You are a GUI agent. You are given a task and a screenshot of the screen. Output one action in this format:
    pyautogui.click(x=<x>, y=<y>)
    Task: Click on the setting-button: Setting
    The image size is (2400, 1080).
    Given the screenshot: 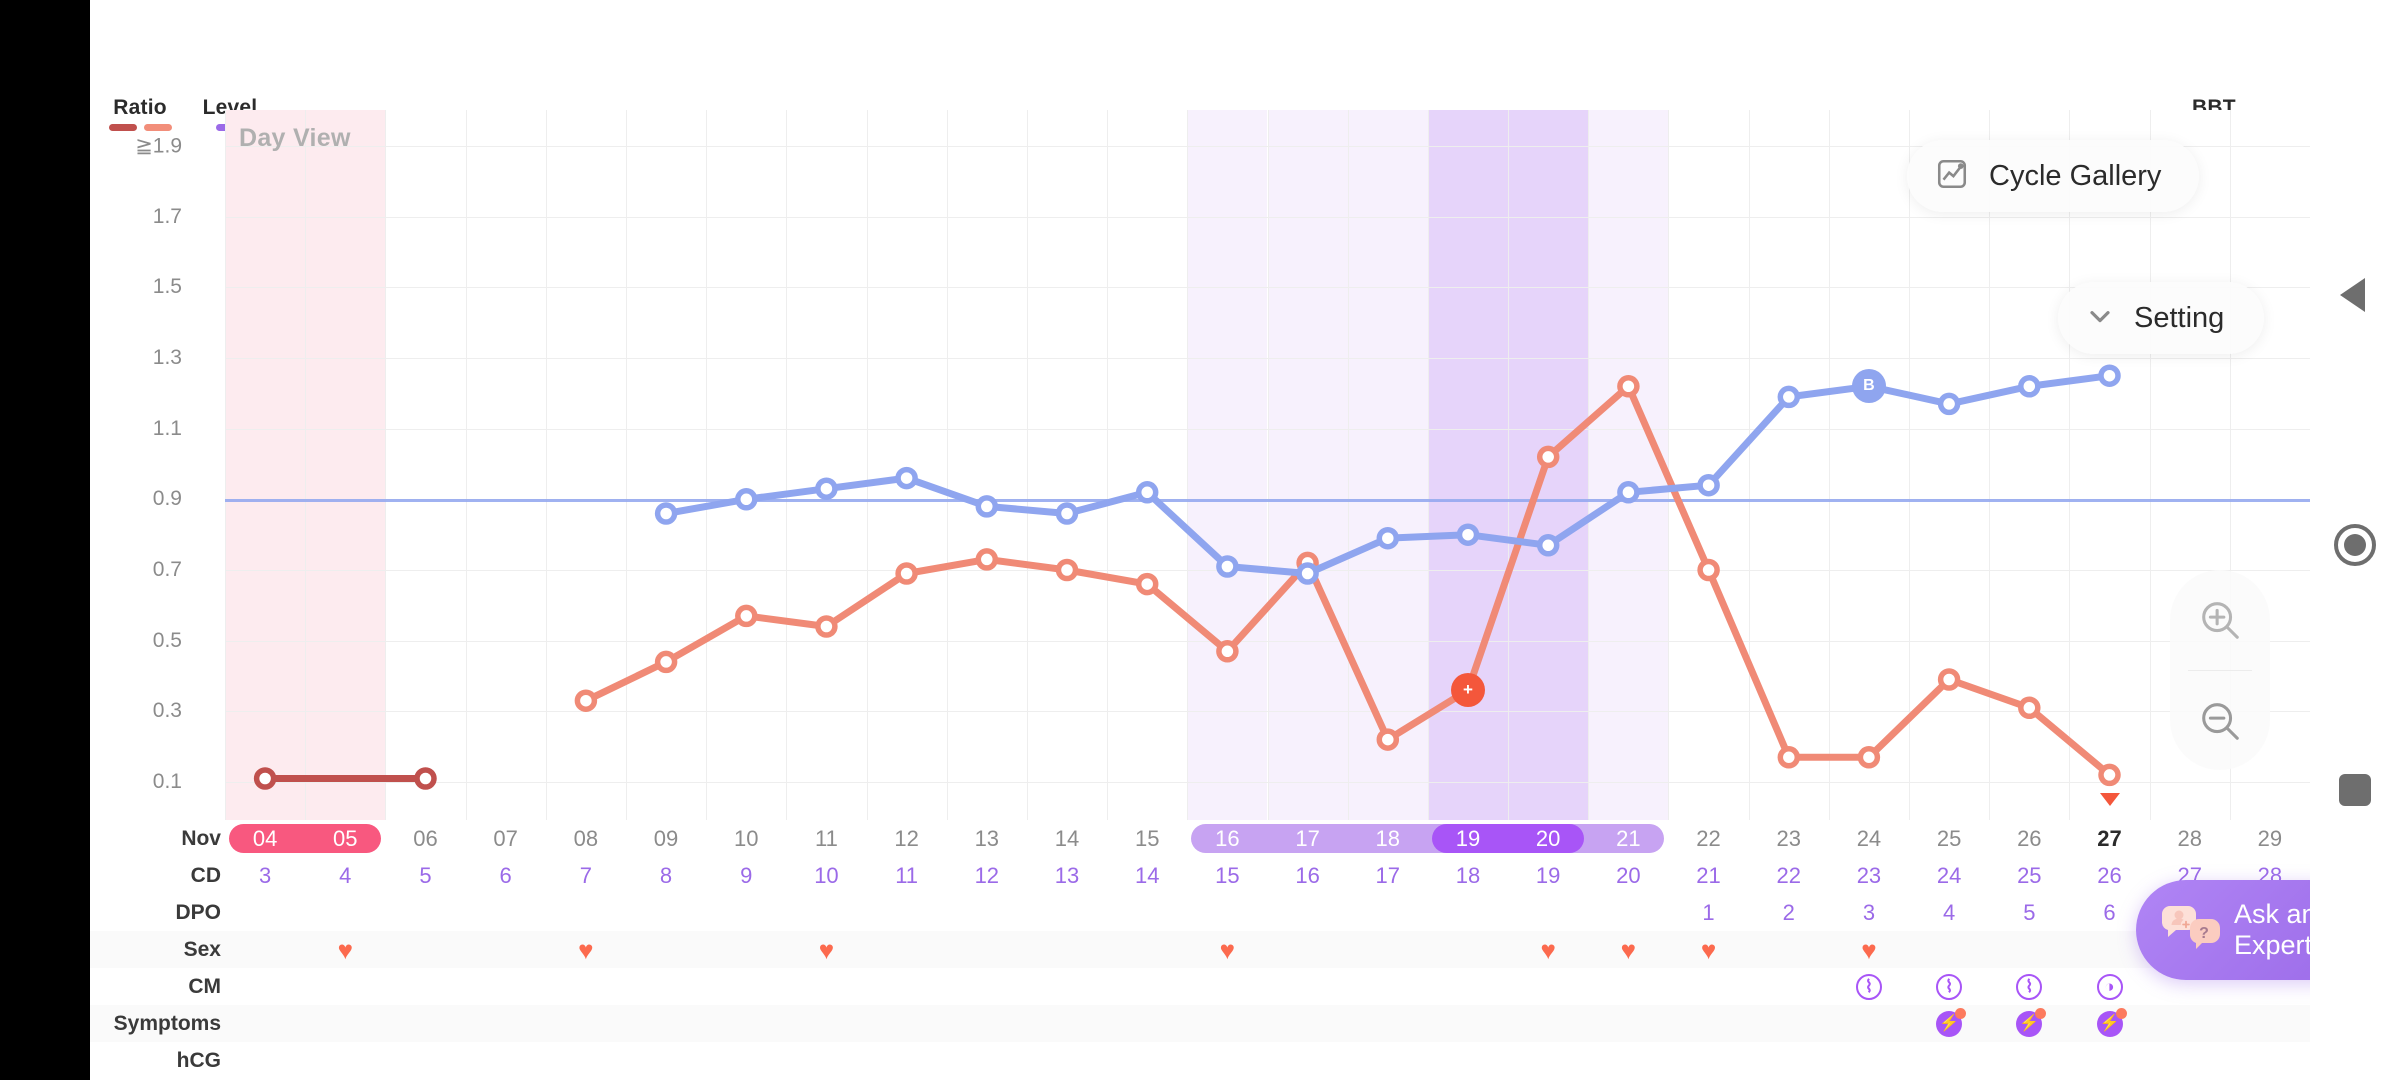 What is the action you would take?
    pyautogui.click(x=2161, y=318)
    